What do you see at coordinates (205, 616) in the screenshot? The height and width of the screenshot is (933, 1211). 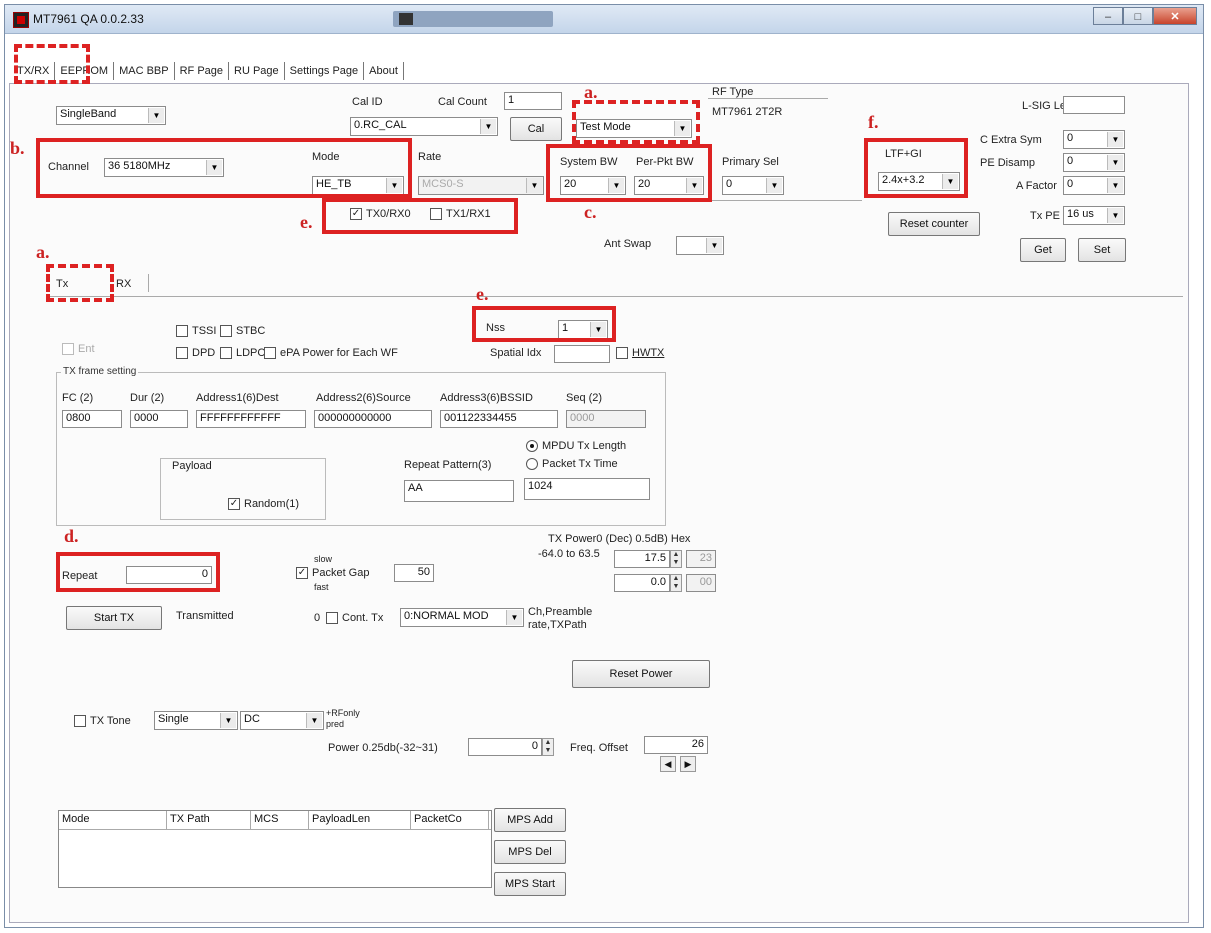 I see `transmitted-label: Transmitted` at bounding box center [205, 616].